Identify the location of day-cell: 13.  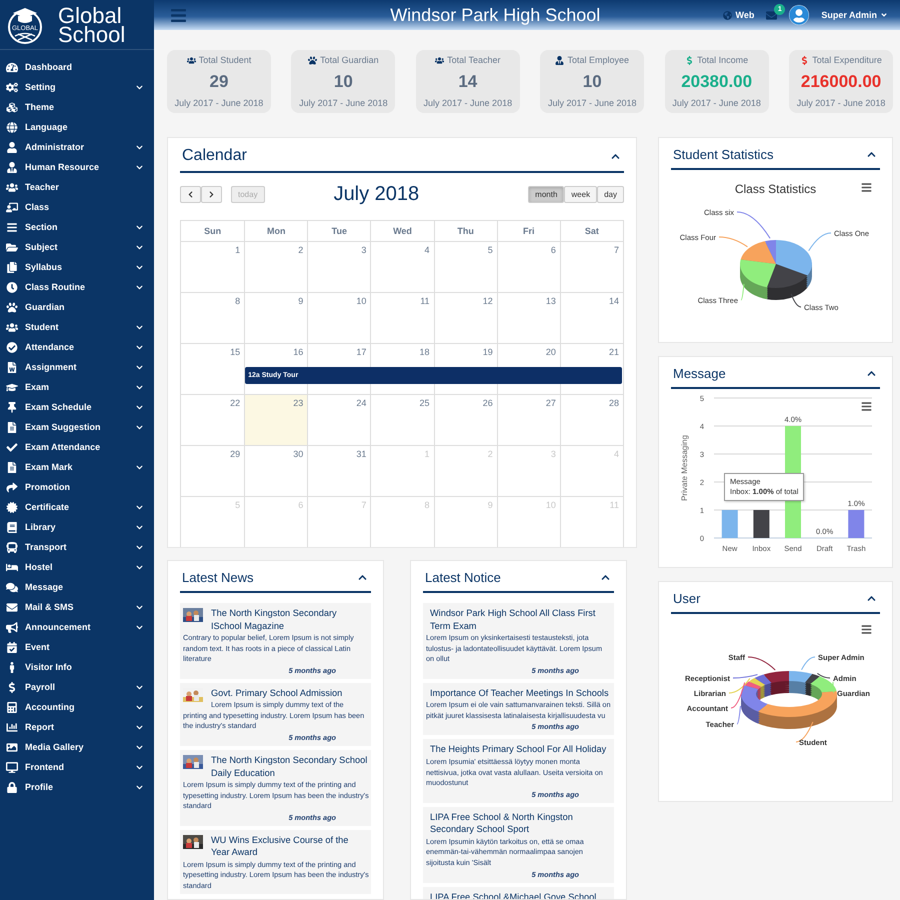
(528, 318).